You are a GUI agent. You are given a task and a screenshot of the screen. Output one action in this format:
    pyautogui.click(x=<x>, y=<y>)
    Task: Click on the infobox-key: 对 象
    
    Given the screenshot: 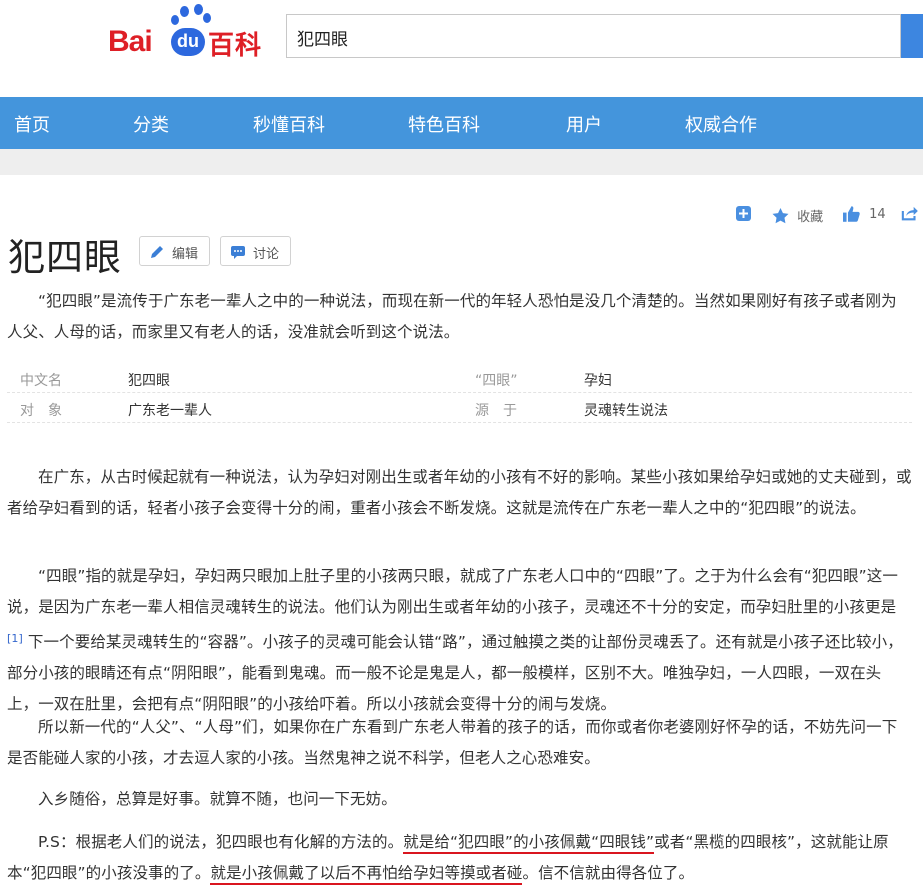 What is the action you would take?
    pyautogui.click(x=41, y=411)
    